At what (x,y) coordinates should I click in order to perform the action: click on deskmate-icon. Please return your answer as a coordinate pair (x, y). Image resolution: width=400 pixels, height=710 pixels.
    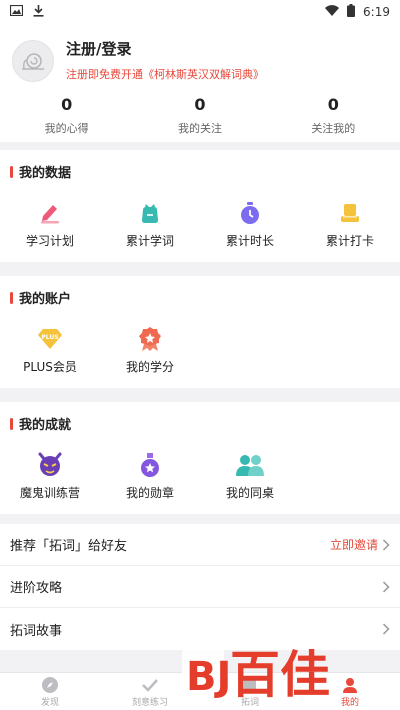
    Looking at the image, I should click on (250, 465).